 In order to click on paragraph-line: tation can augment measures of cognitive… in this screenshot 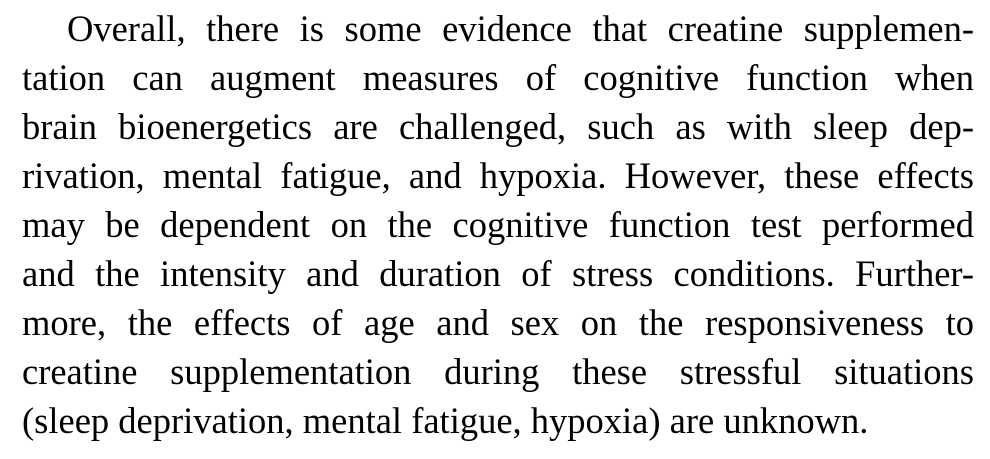, I will do `click(498, 77)`.